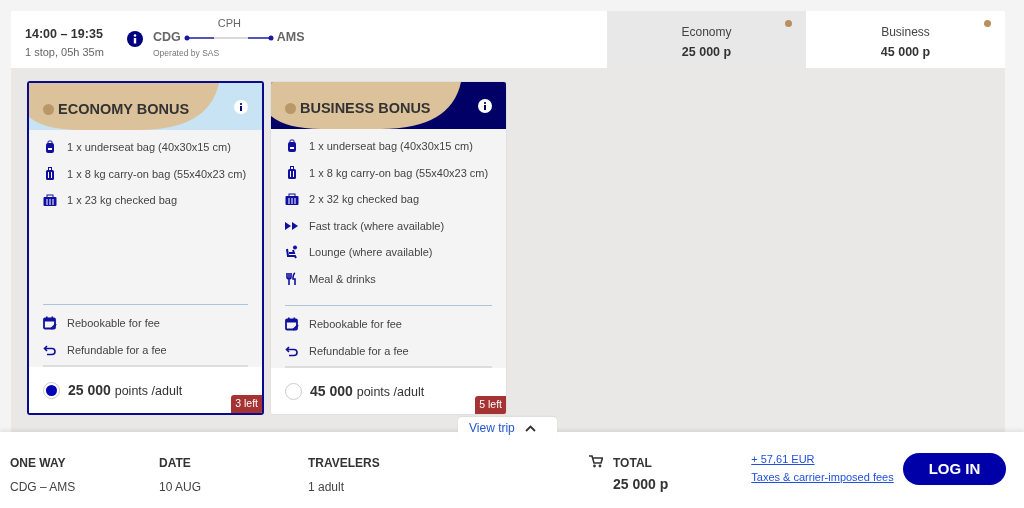 This screenshot has height=508, width=1024. I want to click on seats-left-badge: 3 left, so click(246, 404).